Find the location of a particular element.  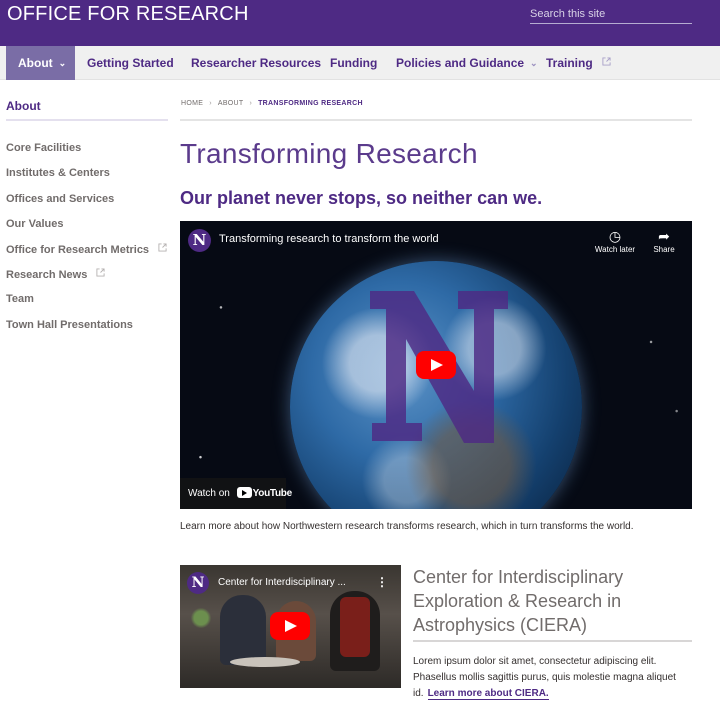

share-icon: ➦ is located at coordinates (664, 236).